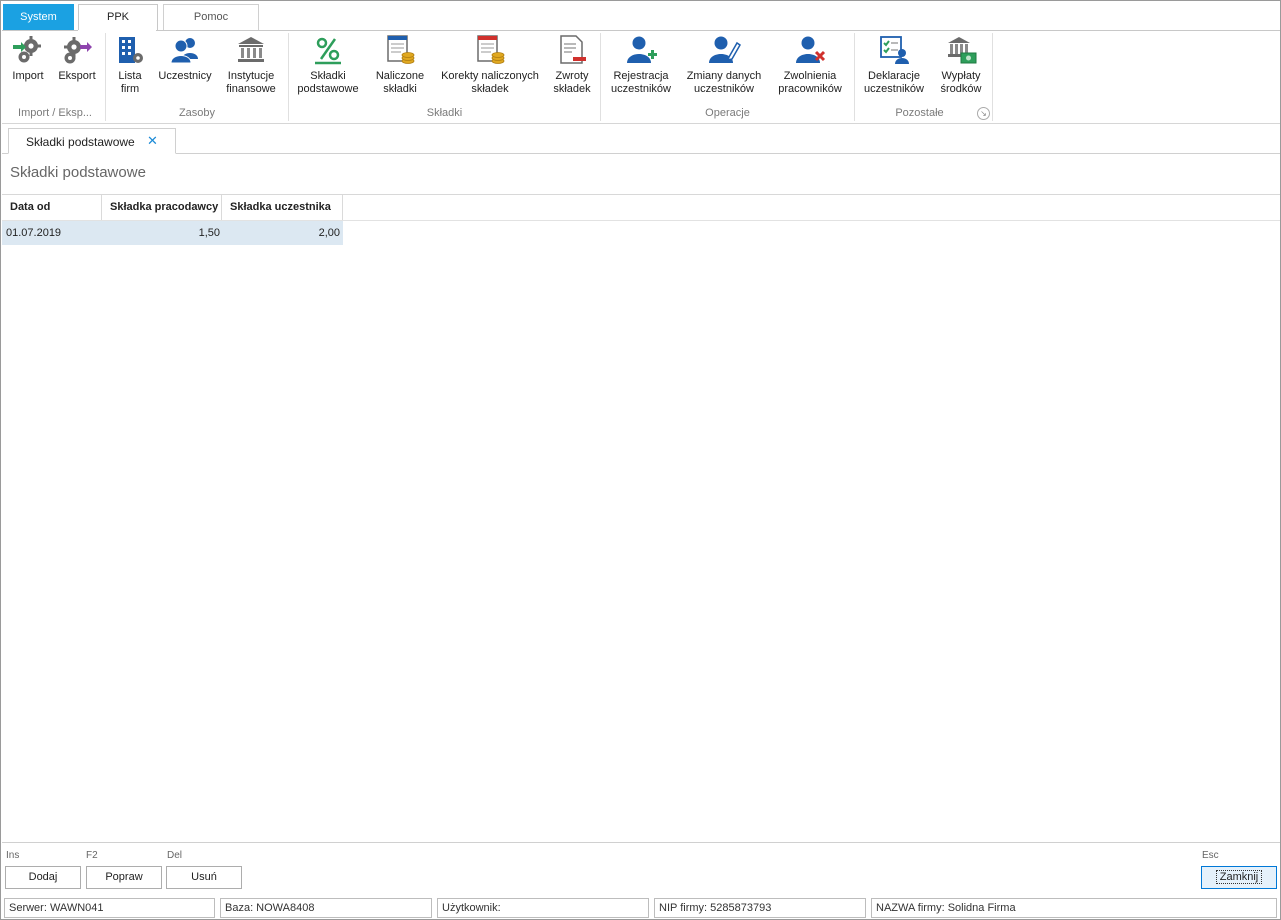 The height and width of the screenshot is (920, 1281). Describe the element at coordinates (185, 67) in the screenshot. I see `uczestnicy-button: Uczestnicy` at that location.